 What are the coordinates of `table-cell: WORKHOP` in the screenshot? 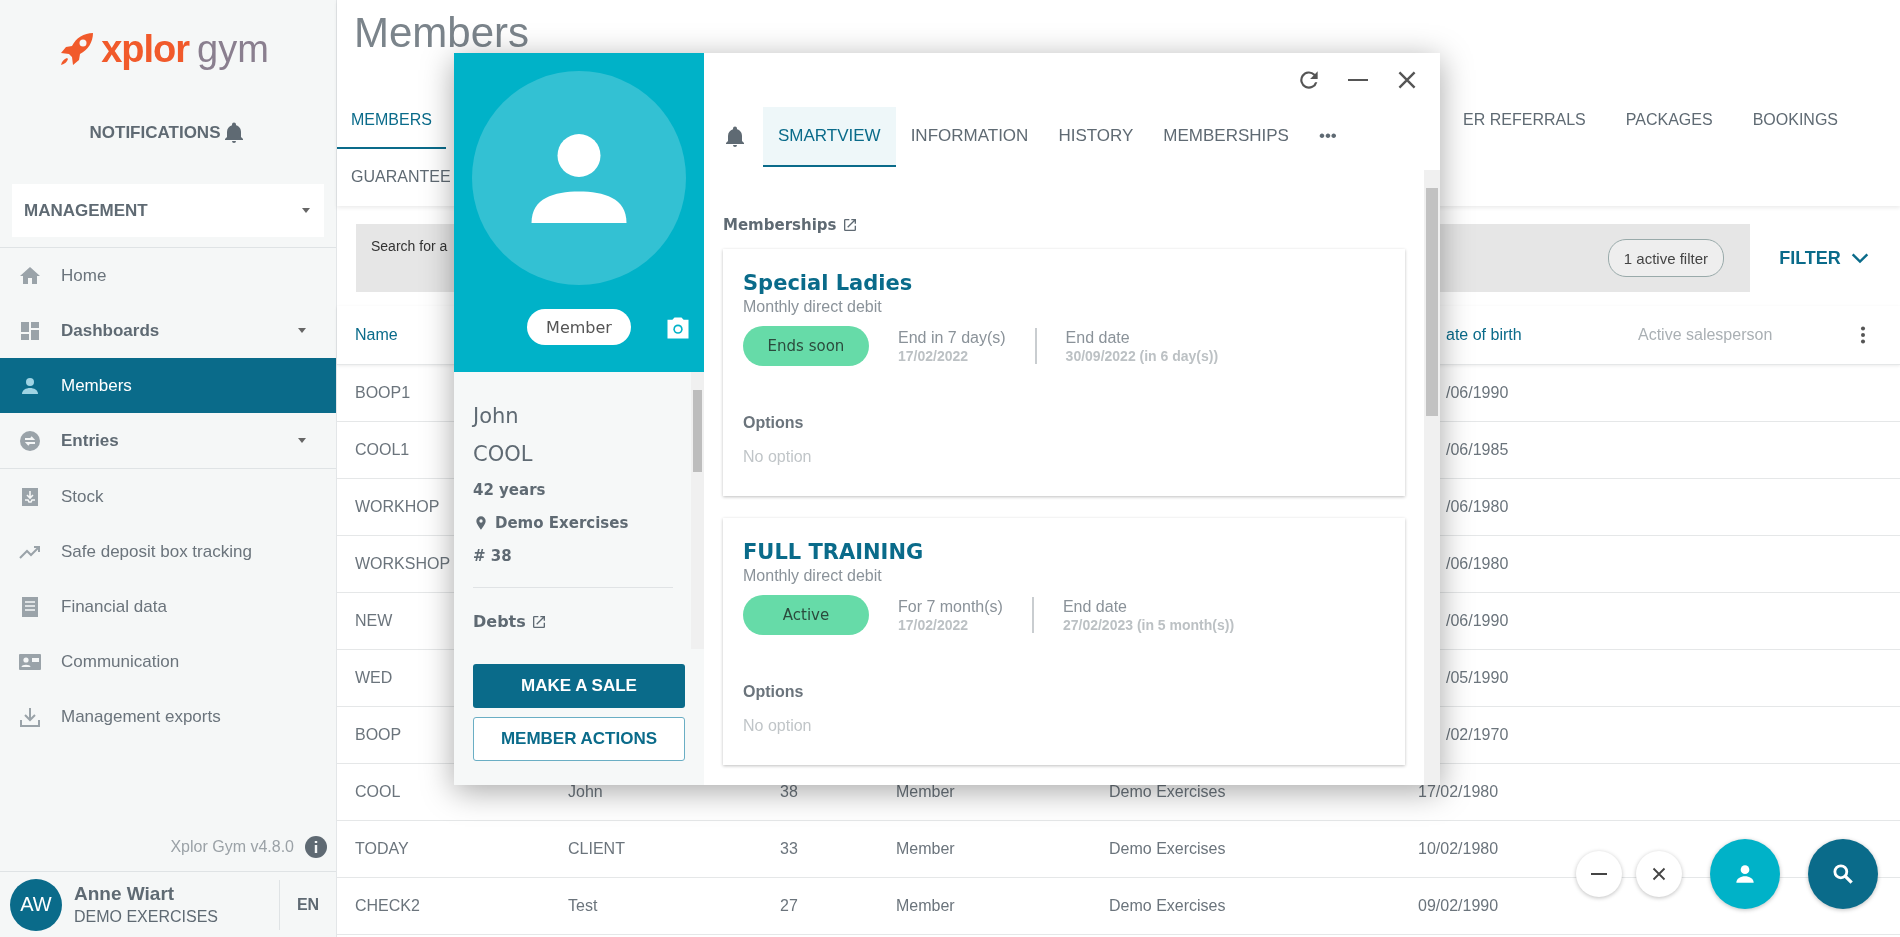 It's located at (397, 507).